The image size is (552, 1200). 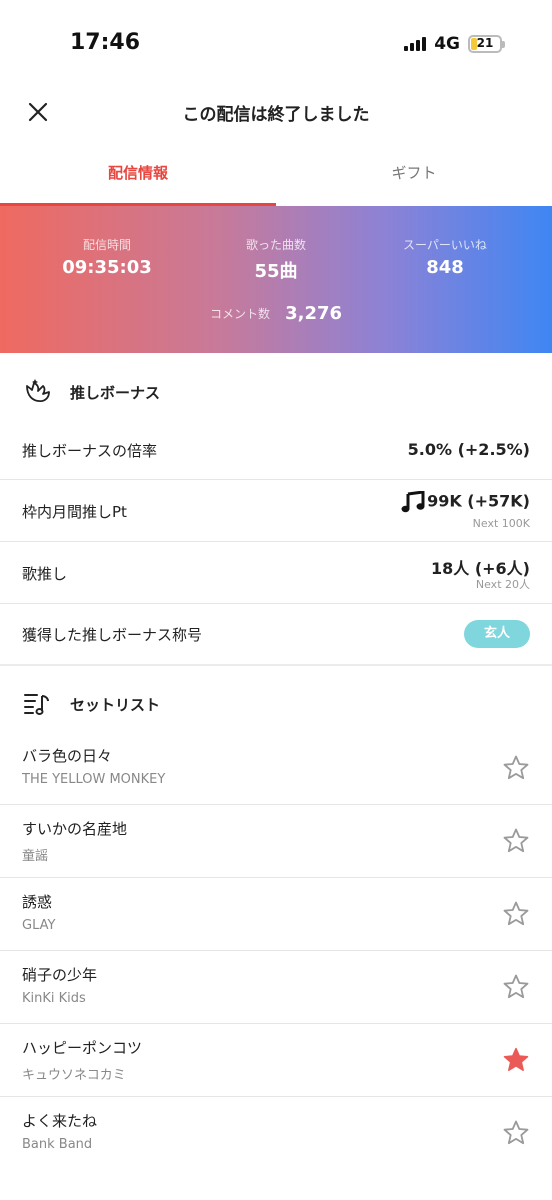 What do you see at coordinates (276, 313) in the screenshot?
I see `stat-comments: コメント数 3,276` at bounding box center [276, 313].